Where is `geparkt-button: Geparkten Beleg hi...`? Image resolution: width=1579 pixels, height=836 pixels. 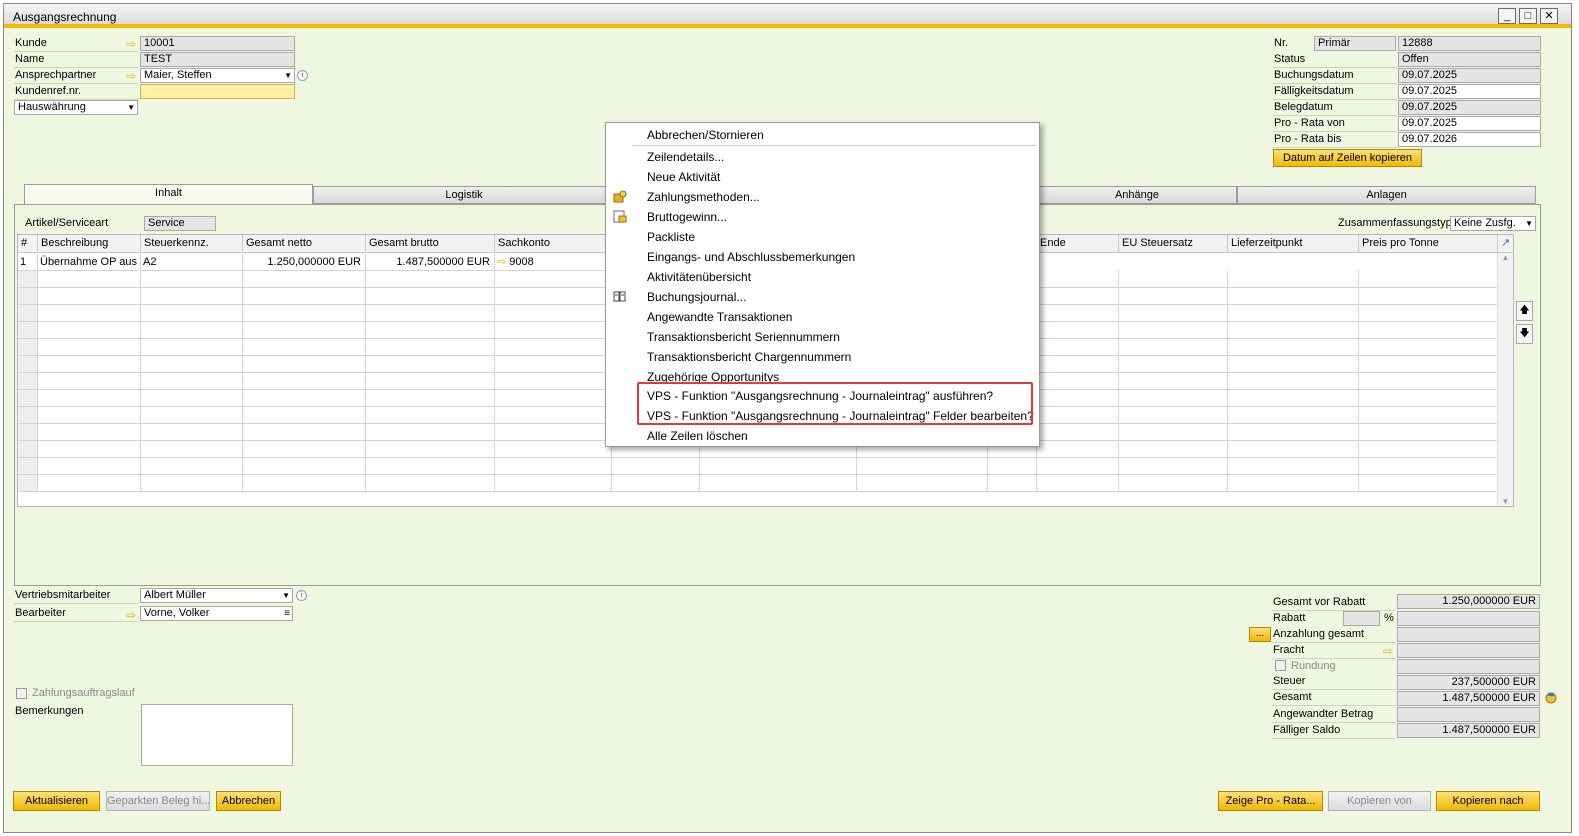
geparkt-button: Geparkten Beleg hi... is located at coordinates (158, 801).